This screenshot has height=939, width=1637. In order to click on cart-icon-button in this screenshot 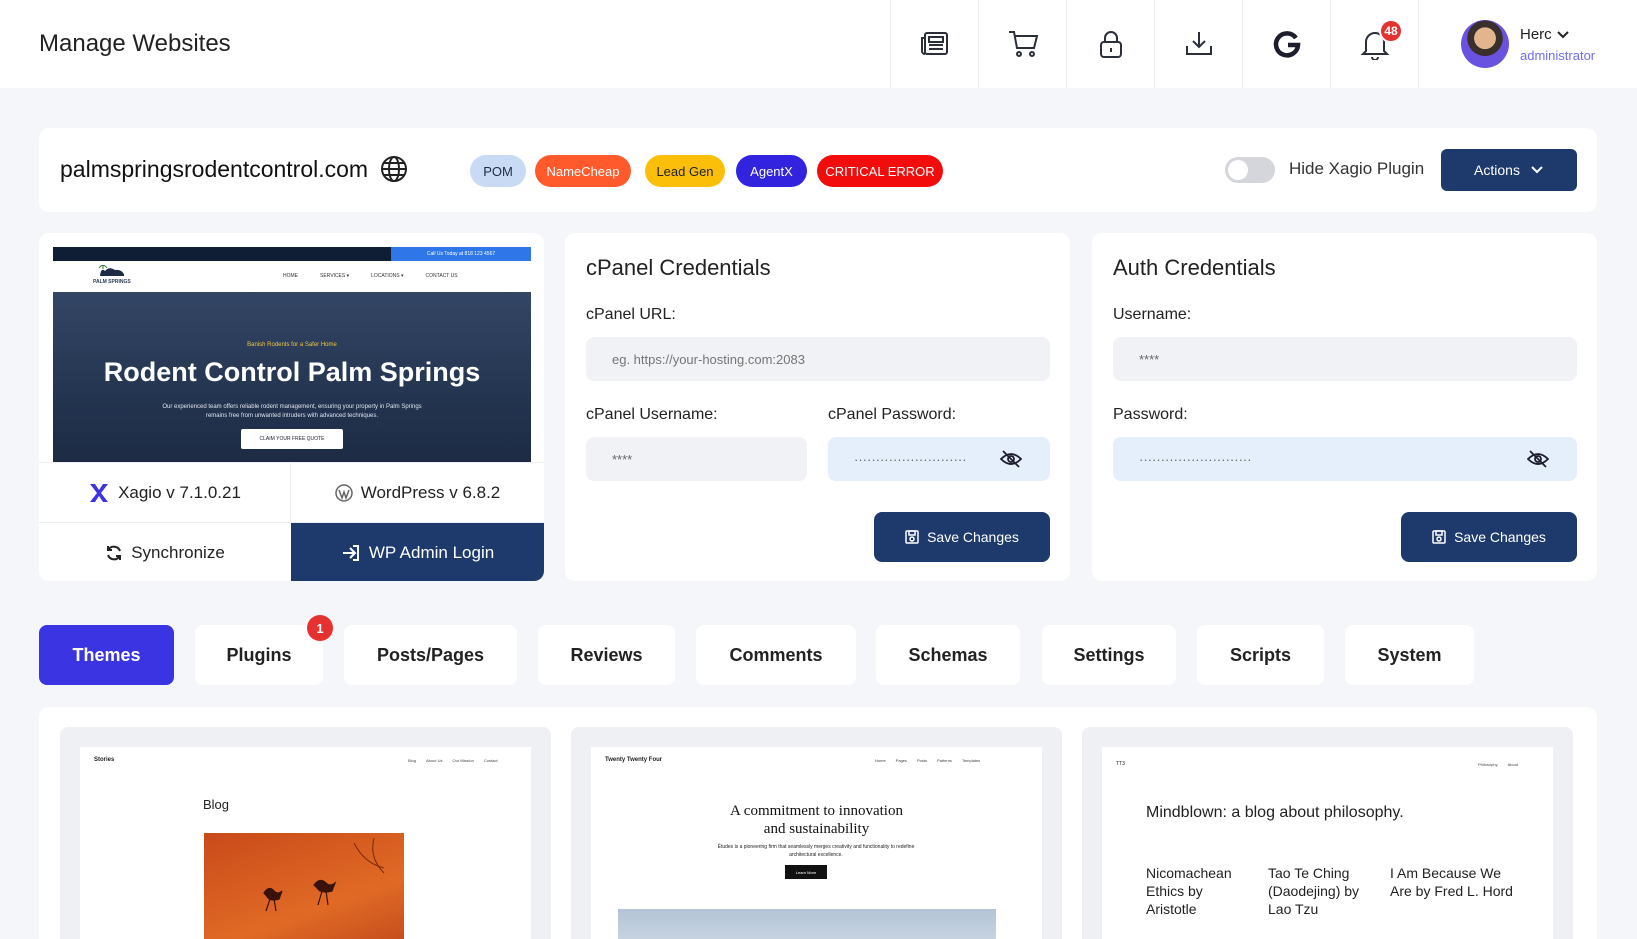, I will do `click(1022, 44)`.